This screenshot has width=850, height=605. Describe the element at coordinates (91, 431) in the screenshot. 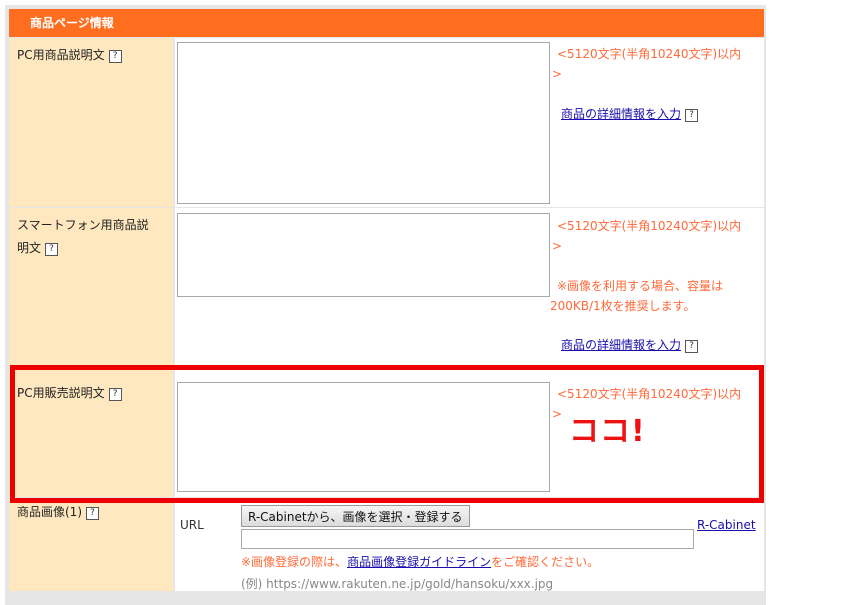

I see `row-label: PC用販売説明文?` at that location.